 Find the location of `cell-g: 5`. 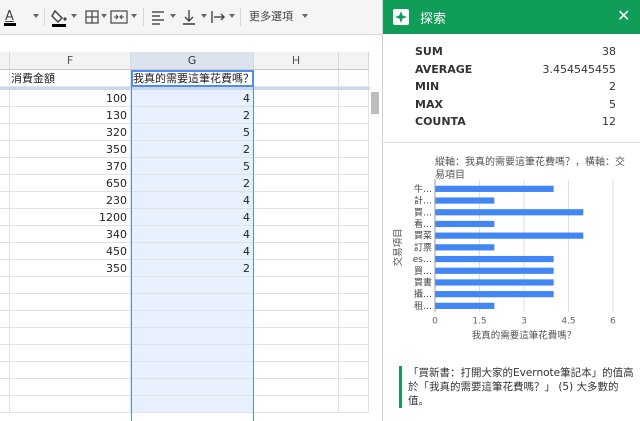

cell-g: 5 is located at coordinates (192, 166).